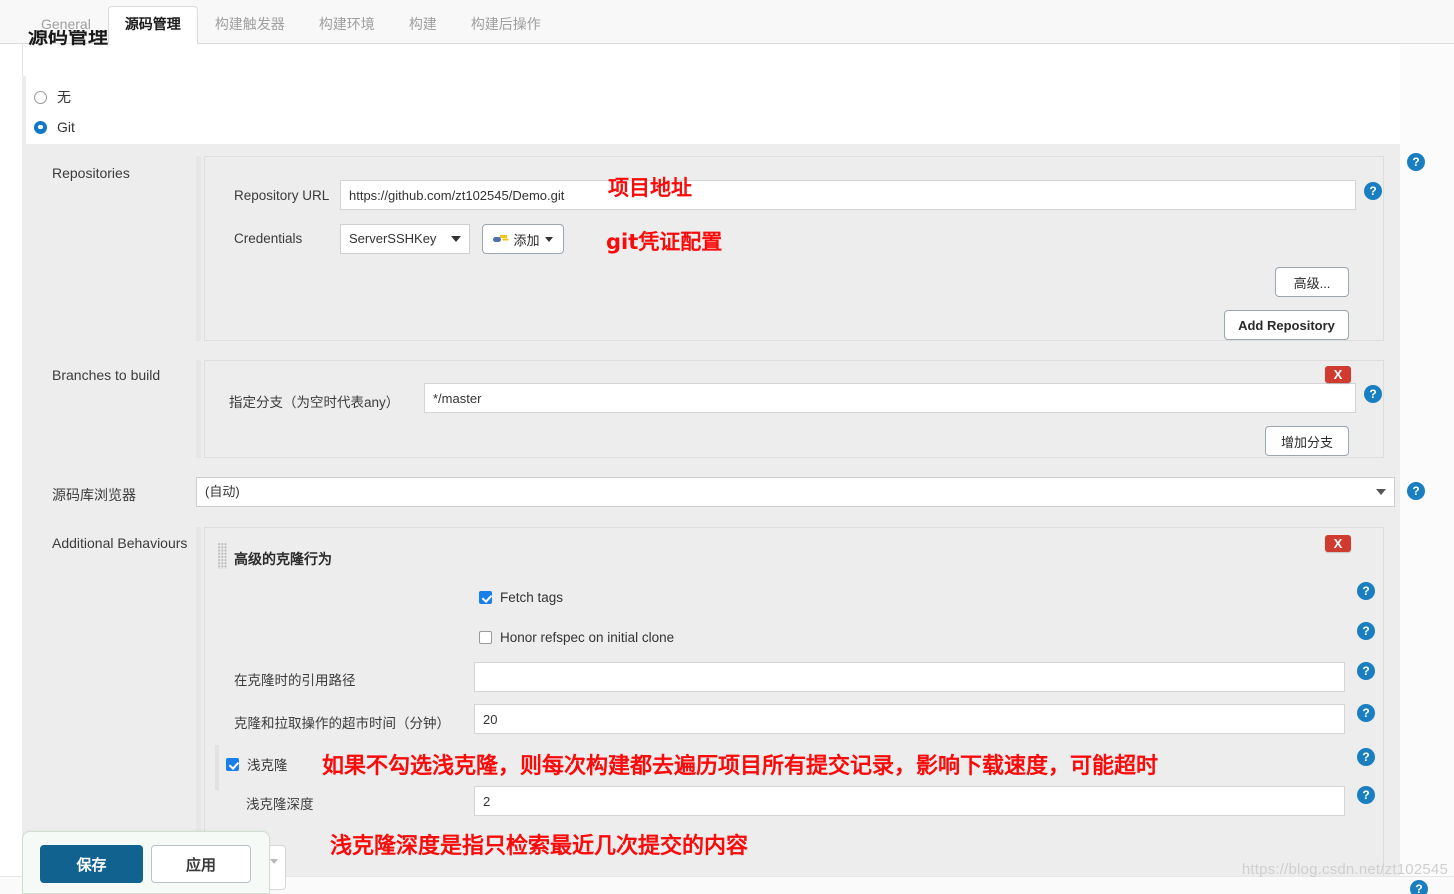 This screenshot has height=894, width=1454. What do you see at coordinates (1338, 543) in the screenshot?
I see `delete-behaviour-button: X` at bounding box center [1338, 543].